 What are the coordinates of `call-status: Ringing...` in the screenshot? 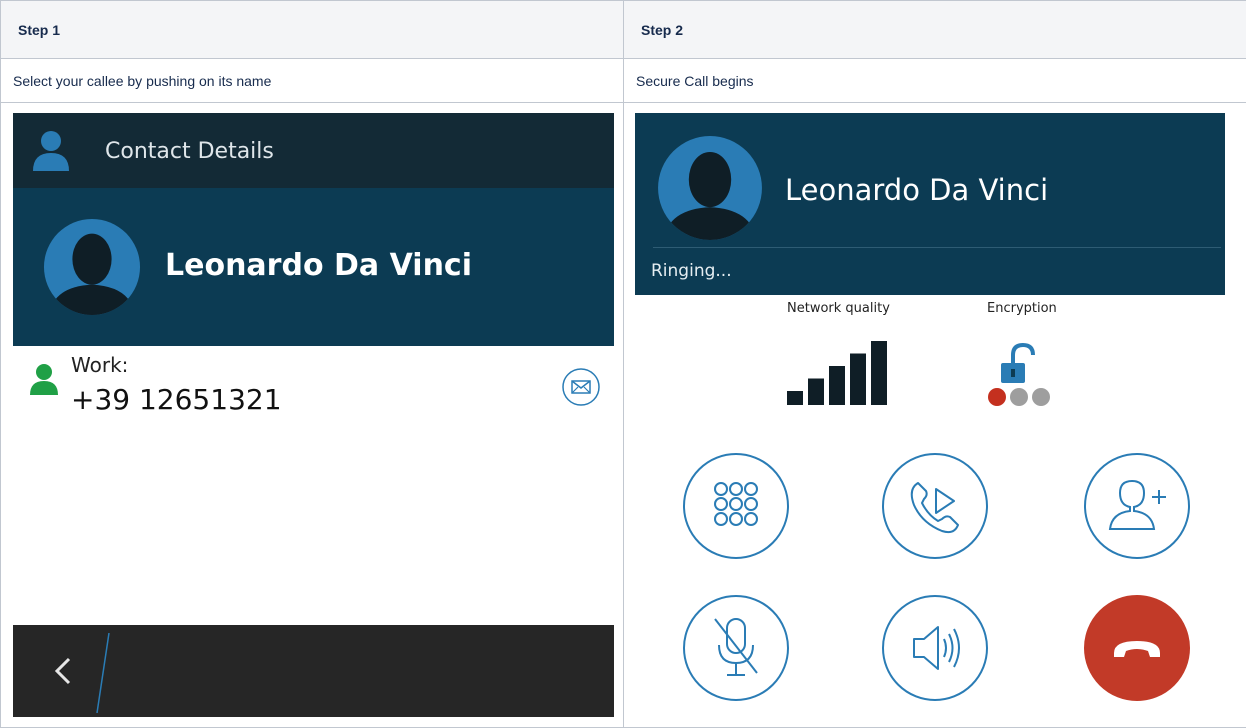 It's located at (691, 271).